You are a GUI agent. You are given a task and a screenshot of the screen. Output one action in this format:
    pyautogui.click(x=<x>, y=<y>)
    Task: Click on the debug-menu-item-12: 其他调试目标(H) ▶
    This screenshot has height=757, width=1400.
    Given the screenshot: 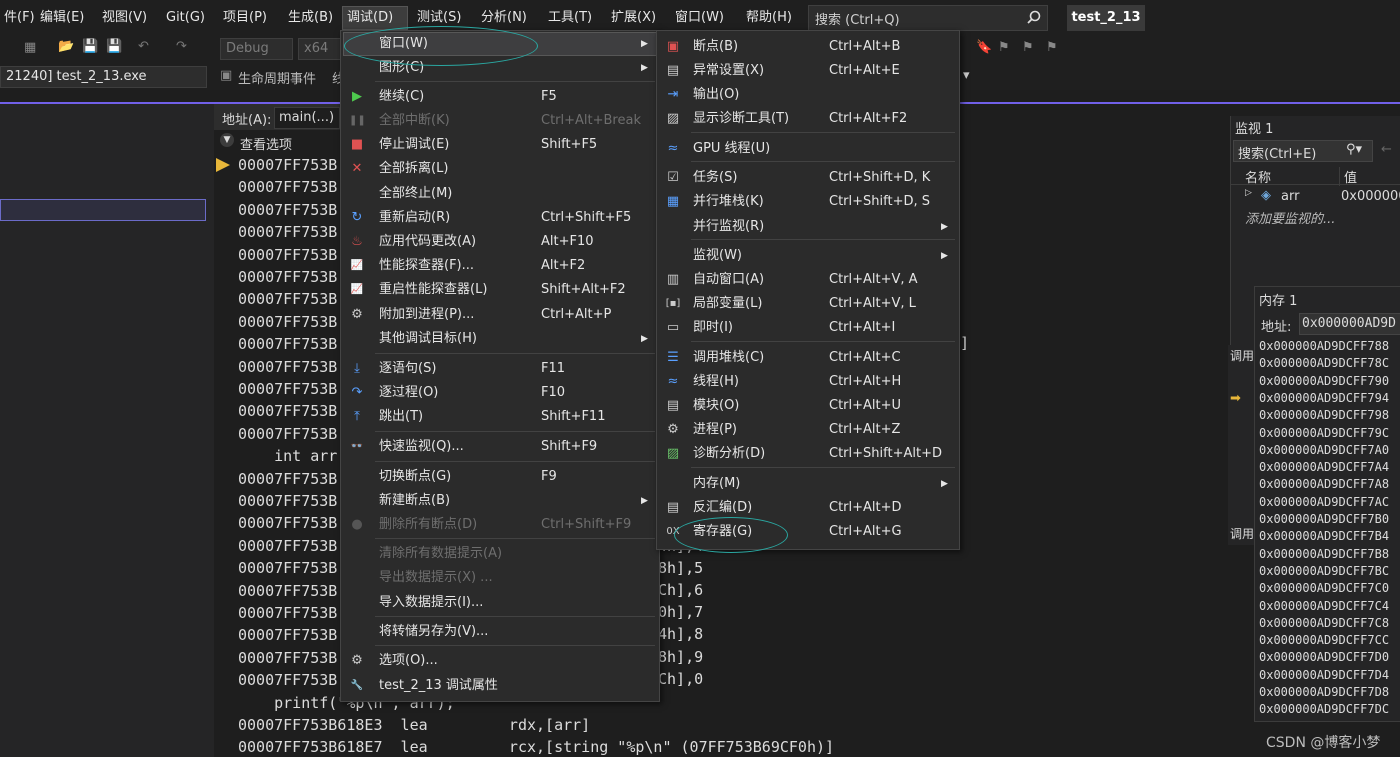 What is the action you would take?
    pyautogui.click(x=499, y=339)
    